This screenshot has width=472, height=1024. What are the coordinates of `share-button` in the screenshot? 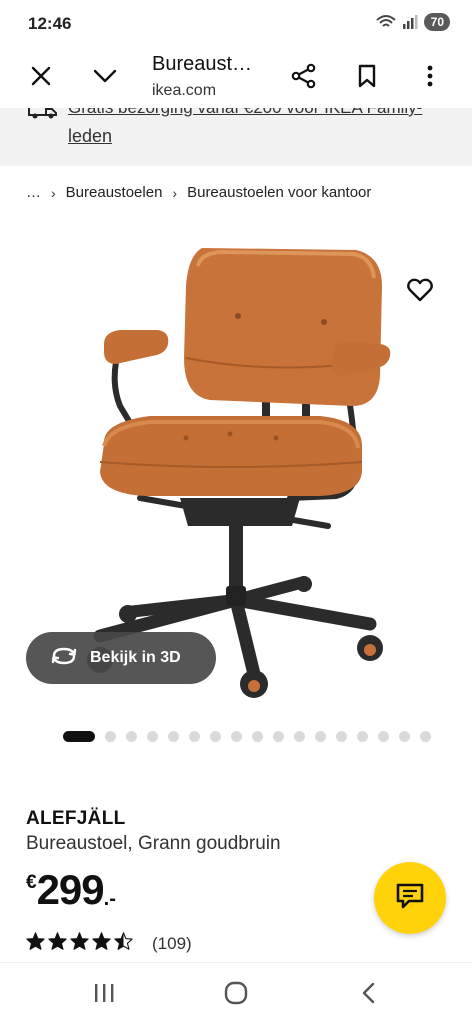 It's located at (304, 78).